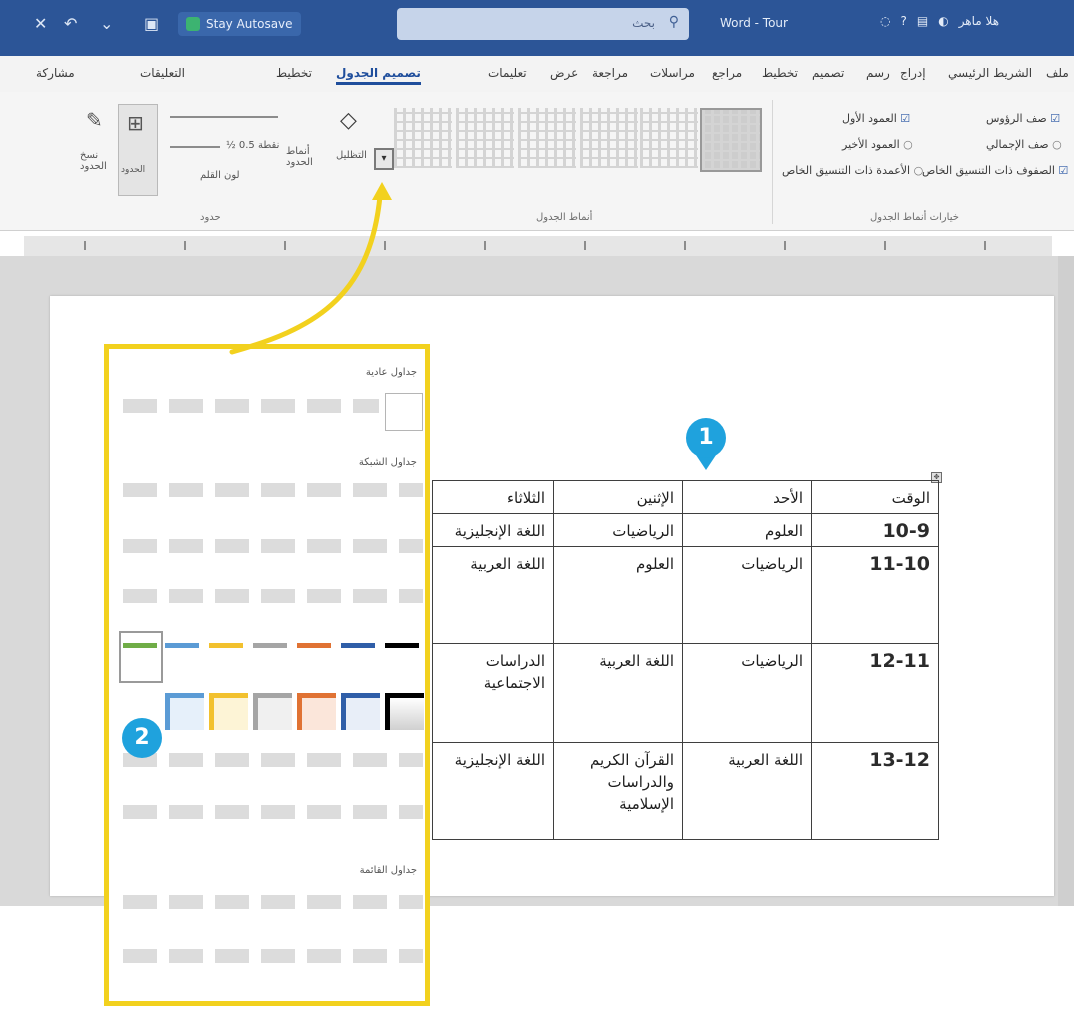  I want to click on pen-weight-label: ½ 0.5 نقطة, so click(252, 145).